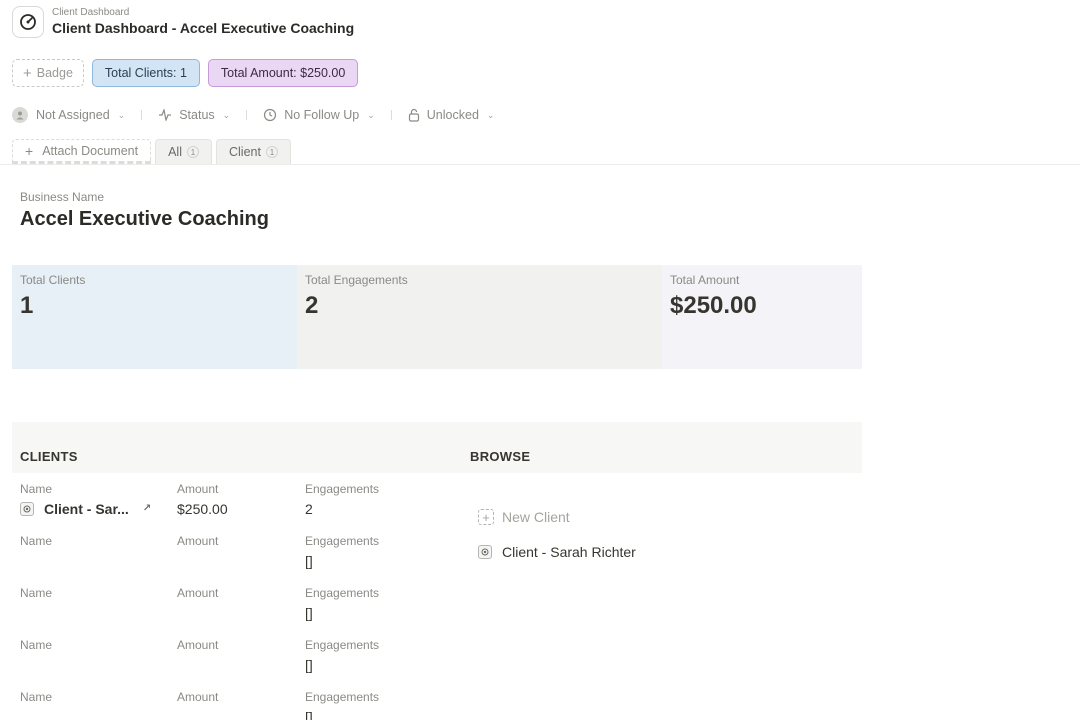  I want to click on tab-all: All 1, so click(183, 151).